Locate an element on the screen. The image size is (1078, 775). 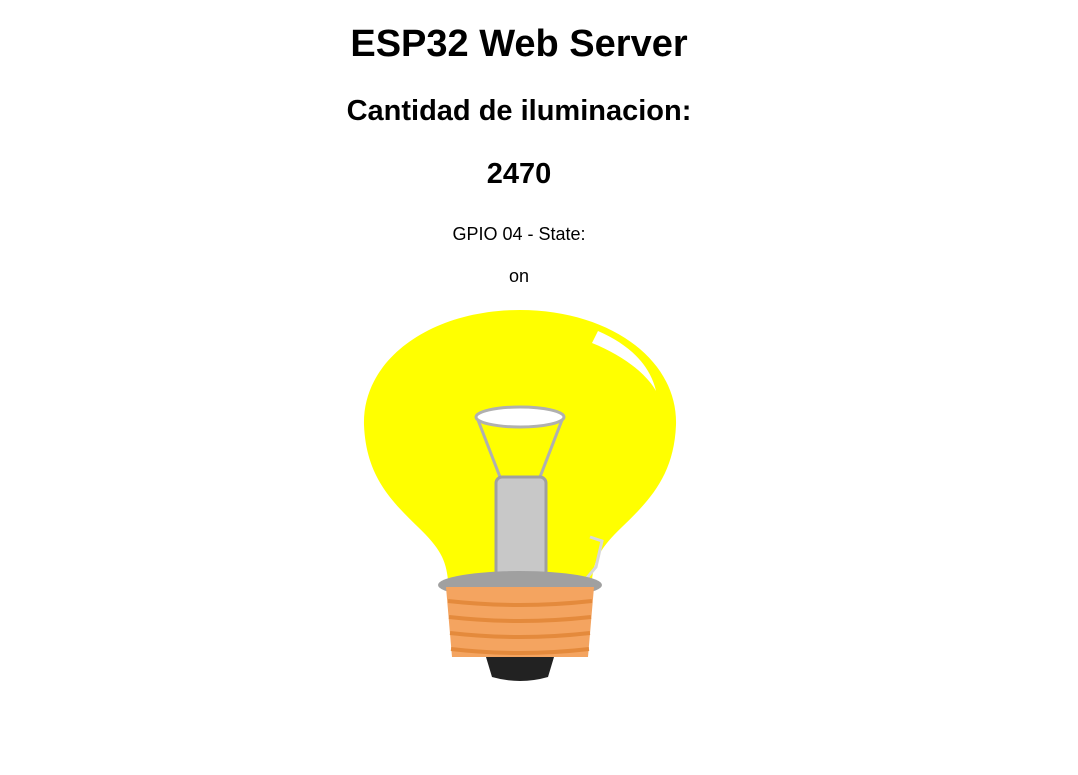
filament-core is located at coordinates (521, 527).